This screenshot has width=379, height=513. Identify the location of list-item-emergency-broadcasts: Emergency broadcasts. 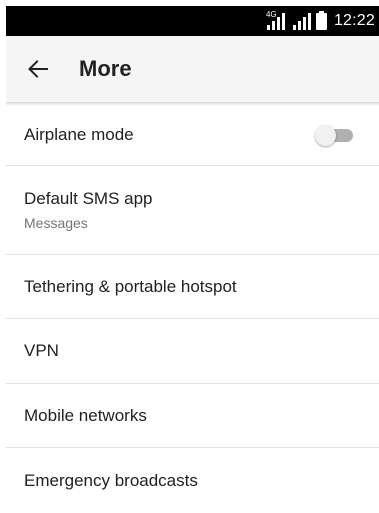
(192, 480).